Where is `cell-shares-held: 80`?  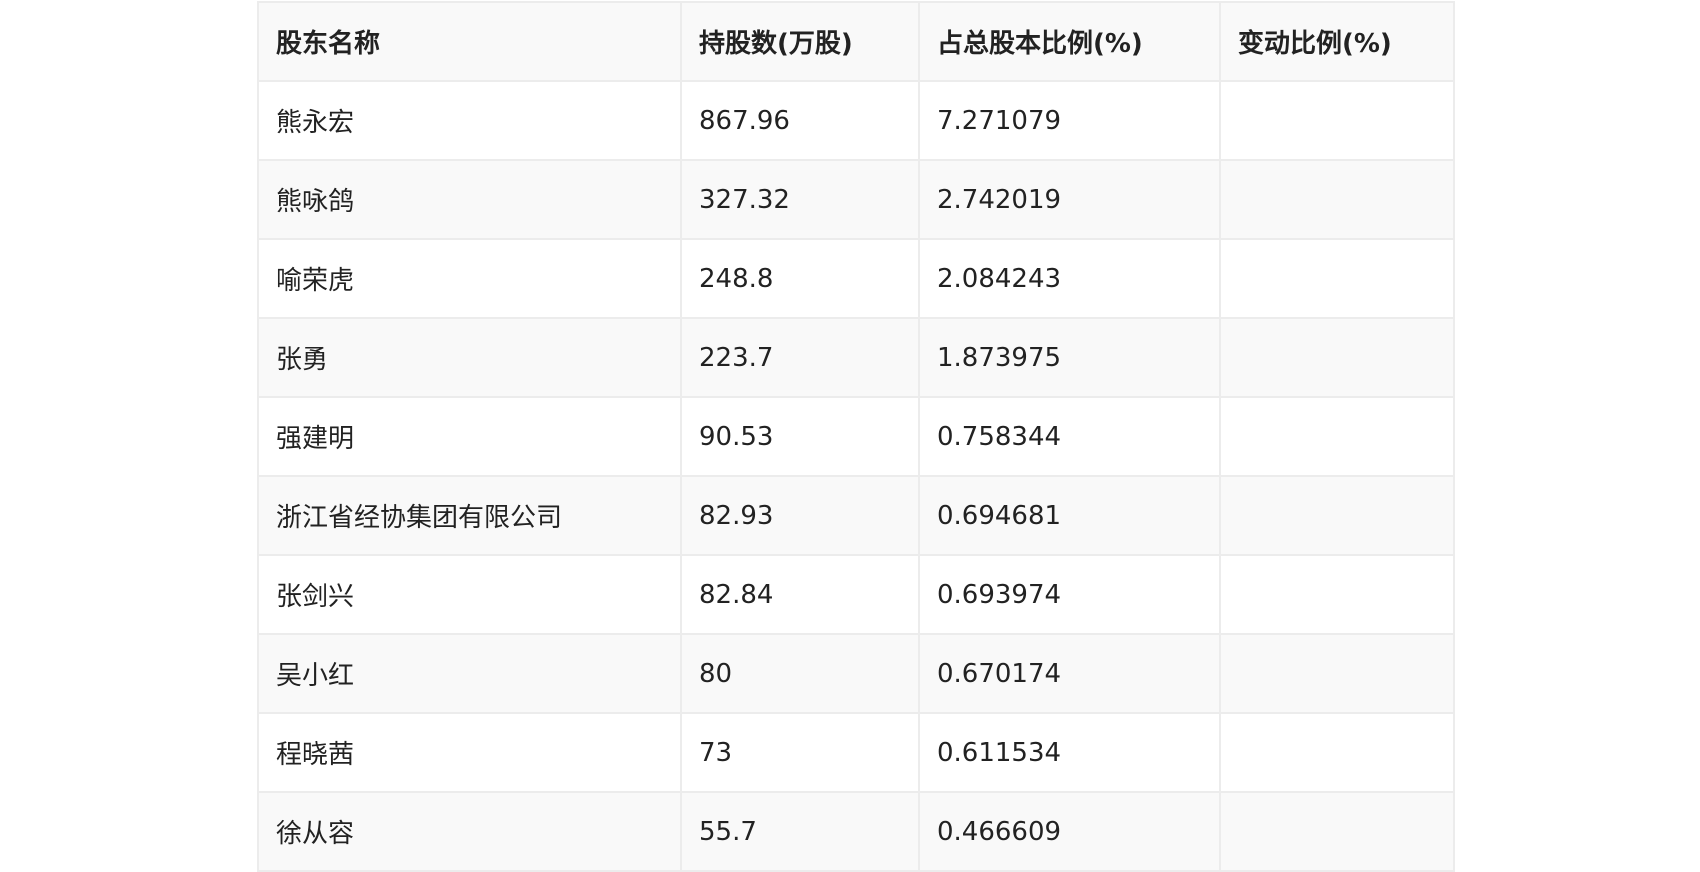
cell-shares-held: 80 is located at coordinates (800, 673).